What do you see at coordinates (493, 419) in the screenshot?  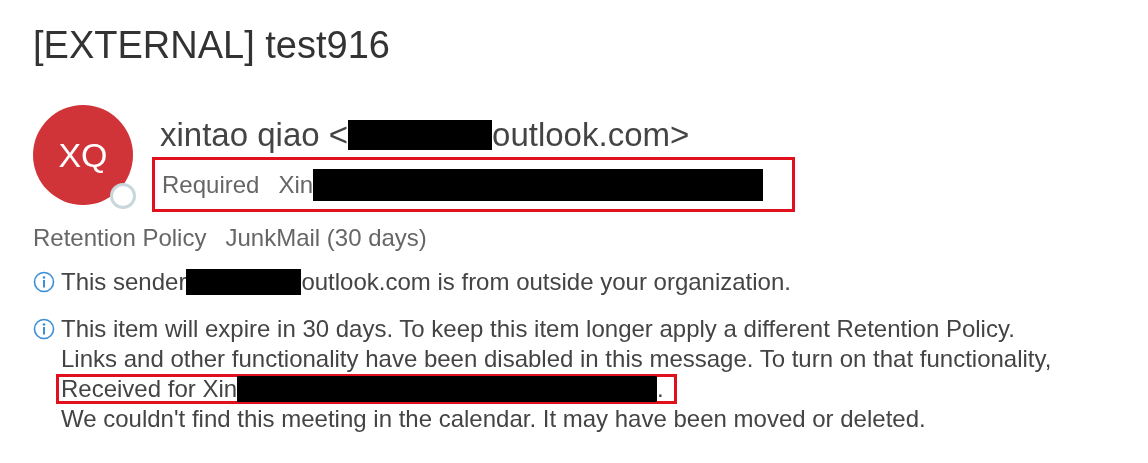 I see `notice-text: We couldn't find this meeting in the calendar. It may have been moved or deleted.` at bounding box center [493, 419].